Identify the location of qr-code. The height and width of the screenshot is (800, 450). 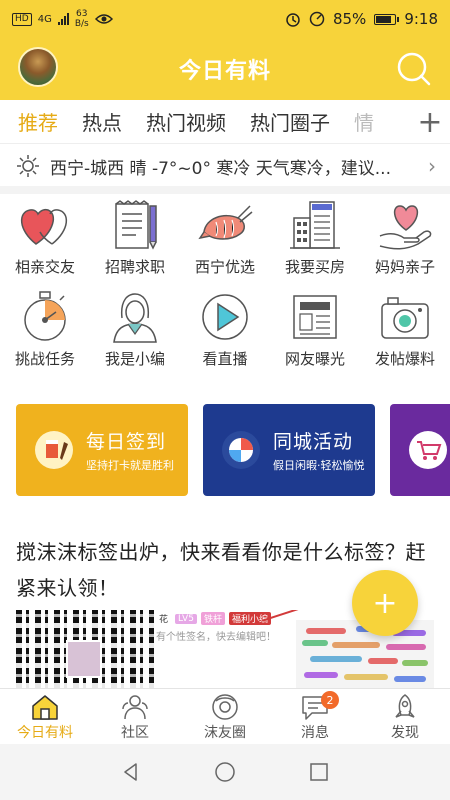
(85, 649).